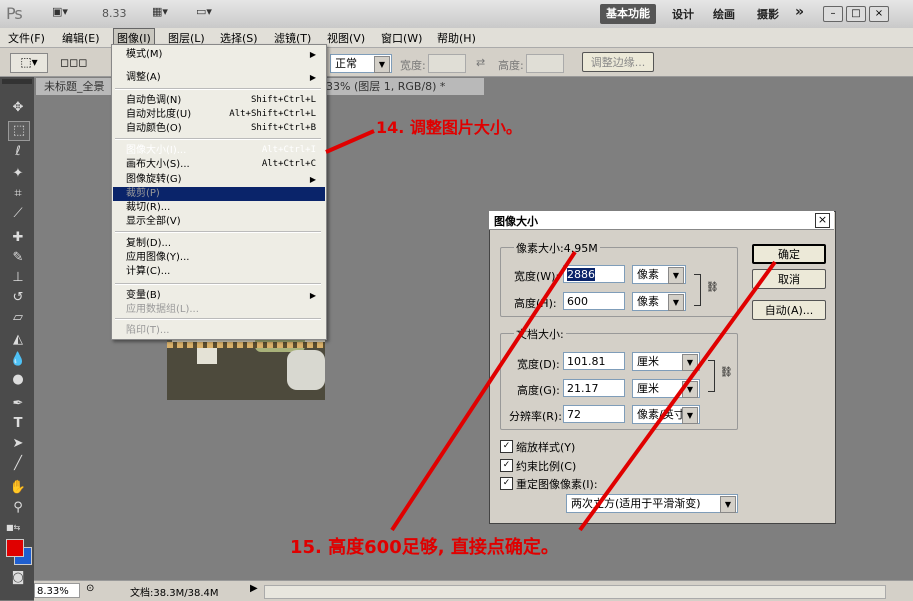  What do you see at coordinates (483, 391) in the screenshot?
I see `step15-line-to-height` at bounding box center [483, 391].